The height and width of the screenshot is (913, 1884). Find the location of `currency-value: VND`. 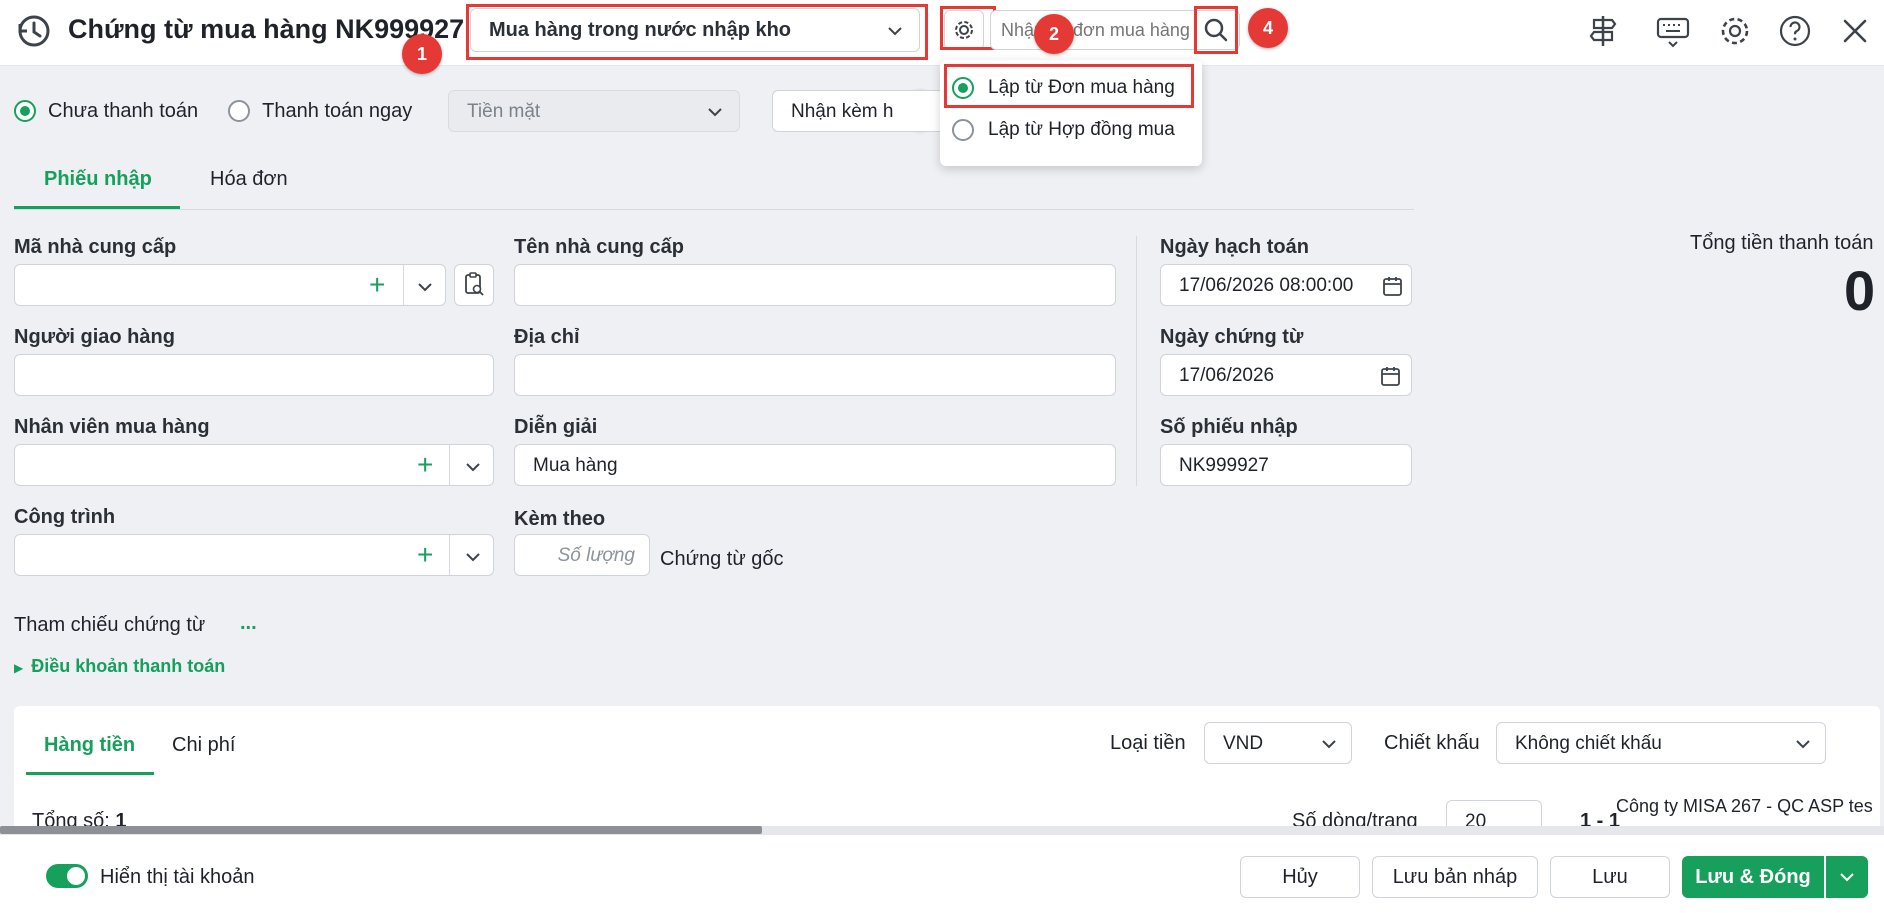

currency-value: VND is located at coordinates (1243, 743).